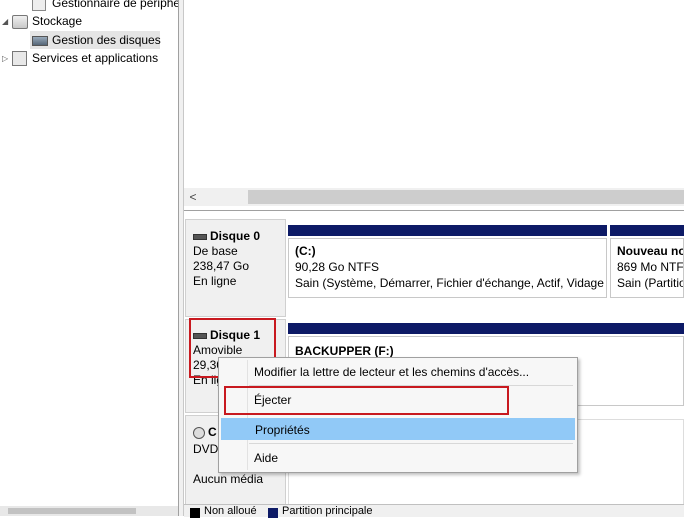 The height and width of the screenshot is (518, 684). What do you see at coordinates (195, 513) in the screenshot?
I see `legend-swatch-unallocated` at bounding box center [195, 513].